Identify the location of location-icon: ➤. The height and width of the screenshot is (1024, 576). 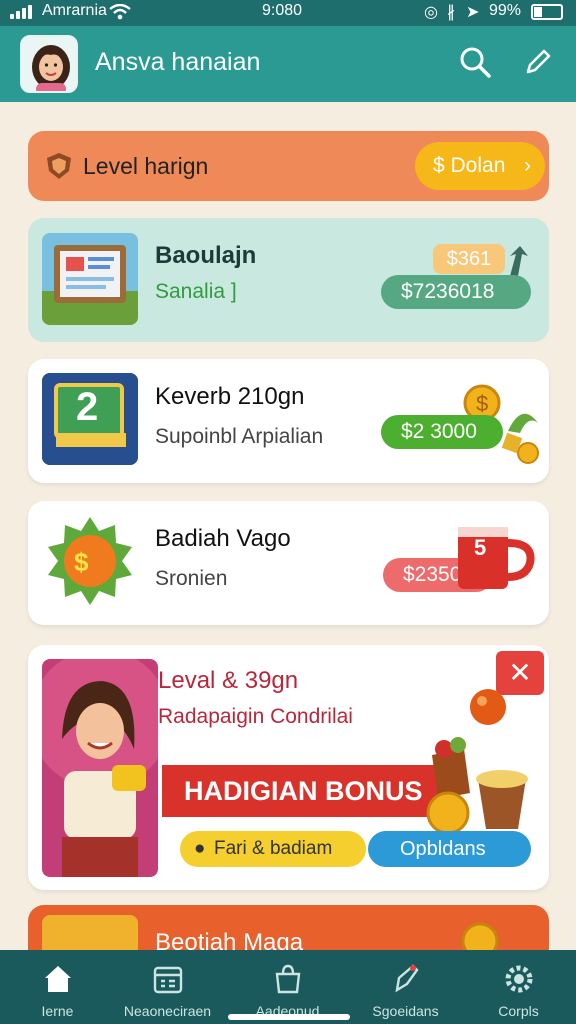
(473, 12).